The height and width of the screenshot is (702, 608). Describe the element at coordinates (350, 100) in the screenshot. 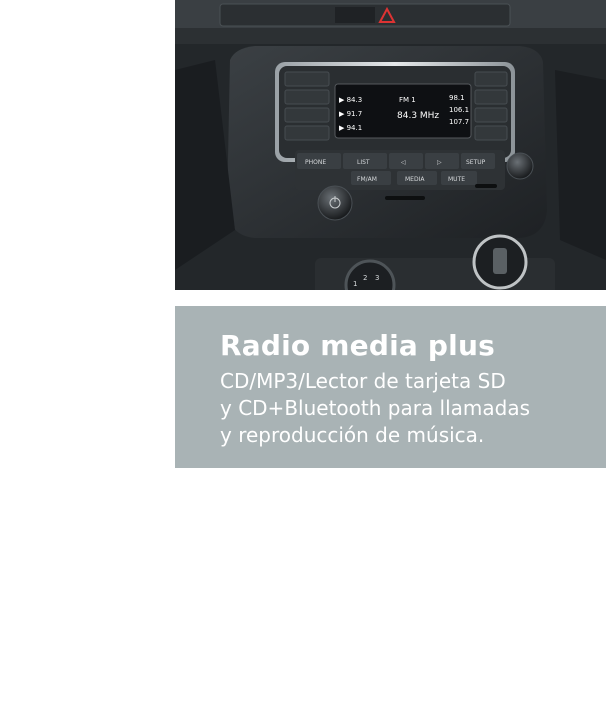

I see `display-preset-1: ▶ 84.3` at that location.